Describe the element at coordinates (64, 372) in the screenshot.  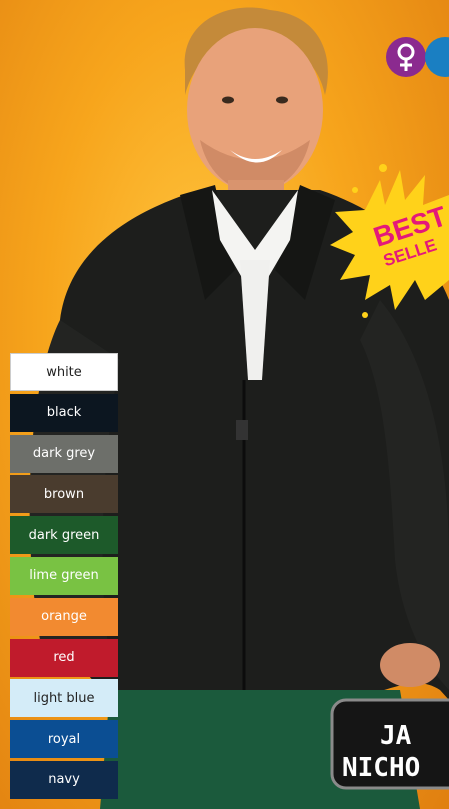
I see `swatch-white: white` at that location.